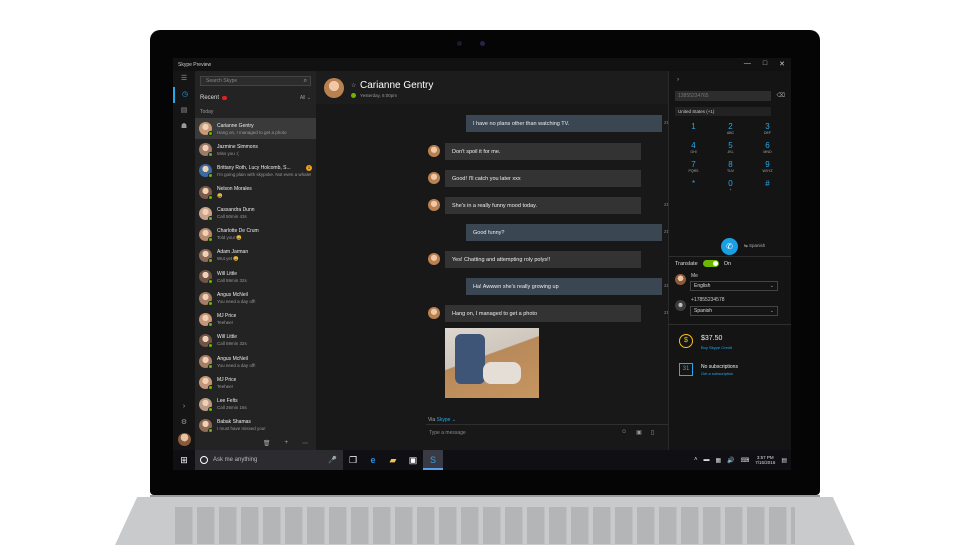 The height and width of the screenshot is (545, 970). What do you see at coordinates (727, 263) in the screenshot?
I see `translate-state: On` at bounding box center [727, 263].